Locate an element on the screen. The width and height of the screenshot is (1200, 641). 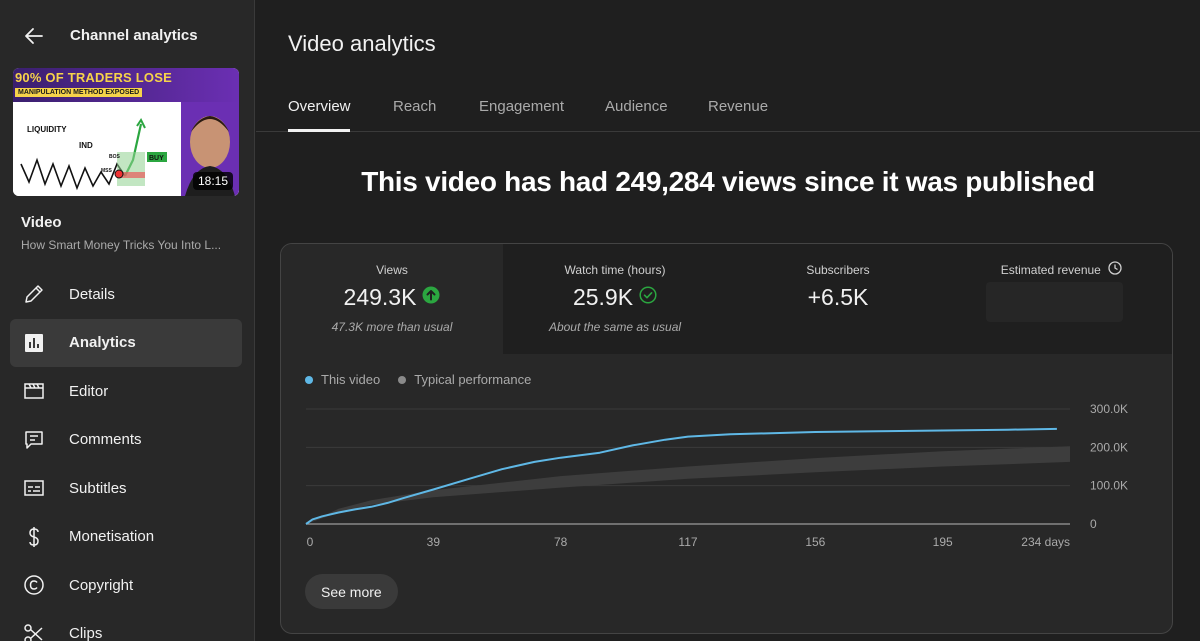
dollar-icon is located at coordinates (34, 537).